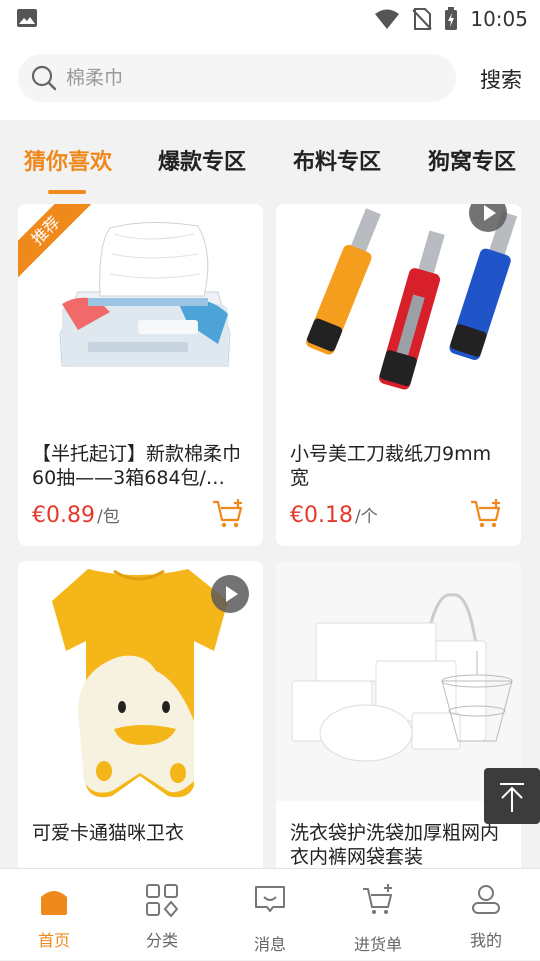  What do you see at coordinates (486, 899) in the screenshot?
I see `profile-icon` at bounding box center [486, 899].